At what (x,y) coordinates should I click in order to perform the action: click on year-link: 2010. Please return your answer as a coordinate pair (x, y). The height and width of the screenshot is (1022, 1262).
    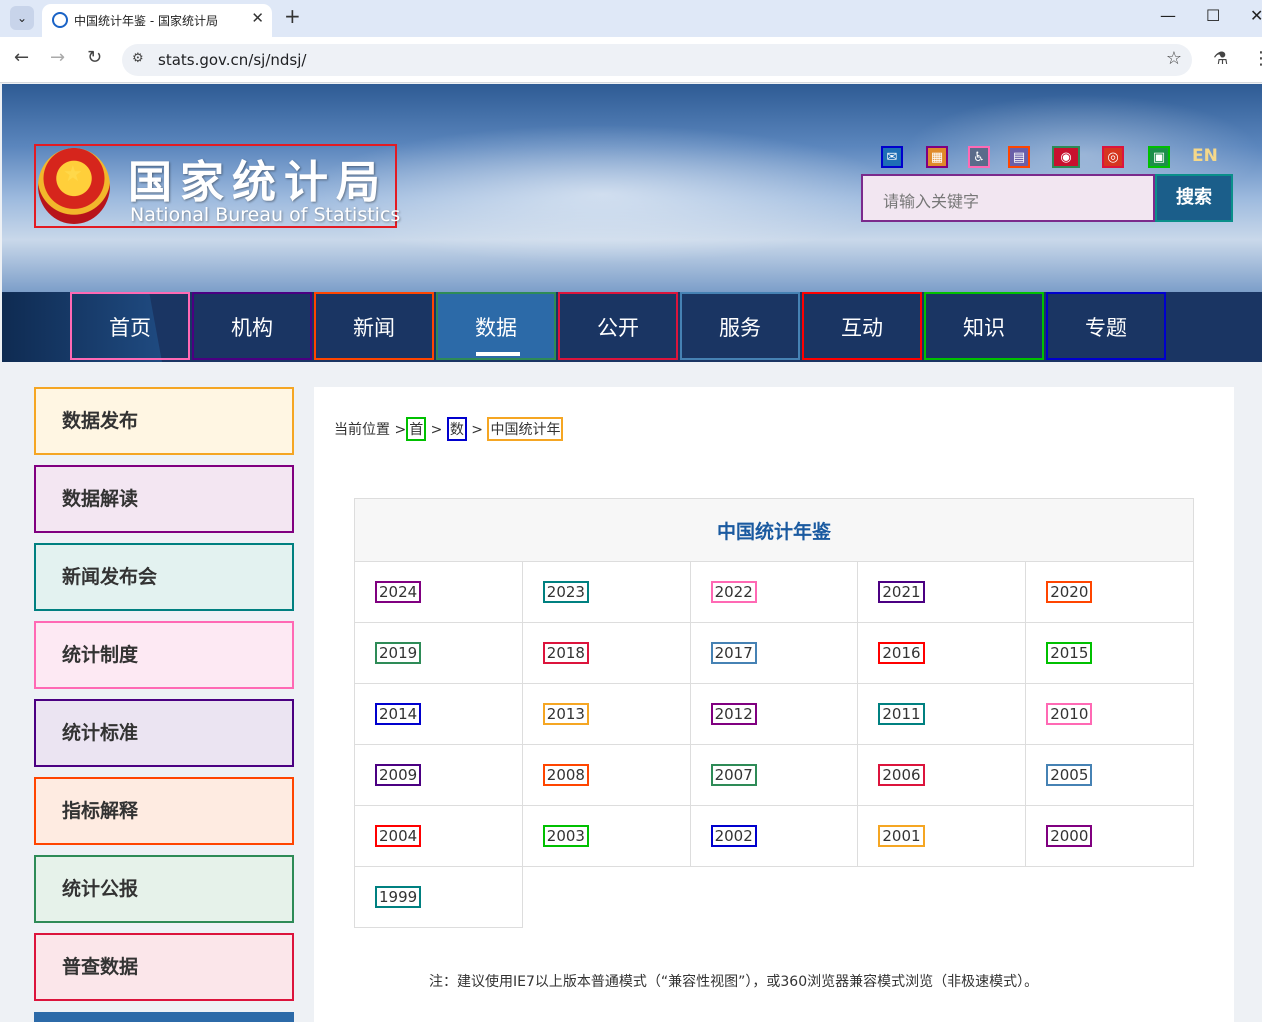
    Looking at the image, I should click on (1069, 714).